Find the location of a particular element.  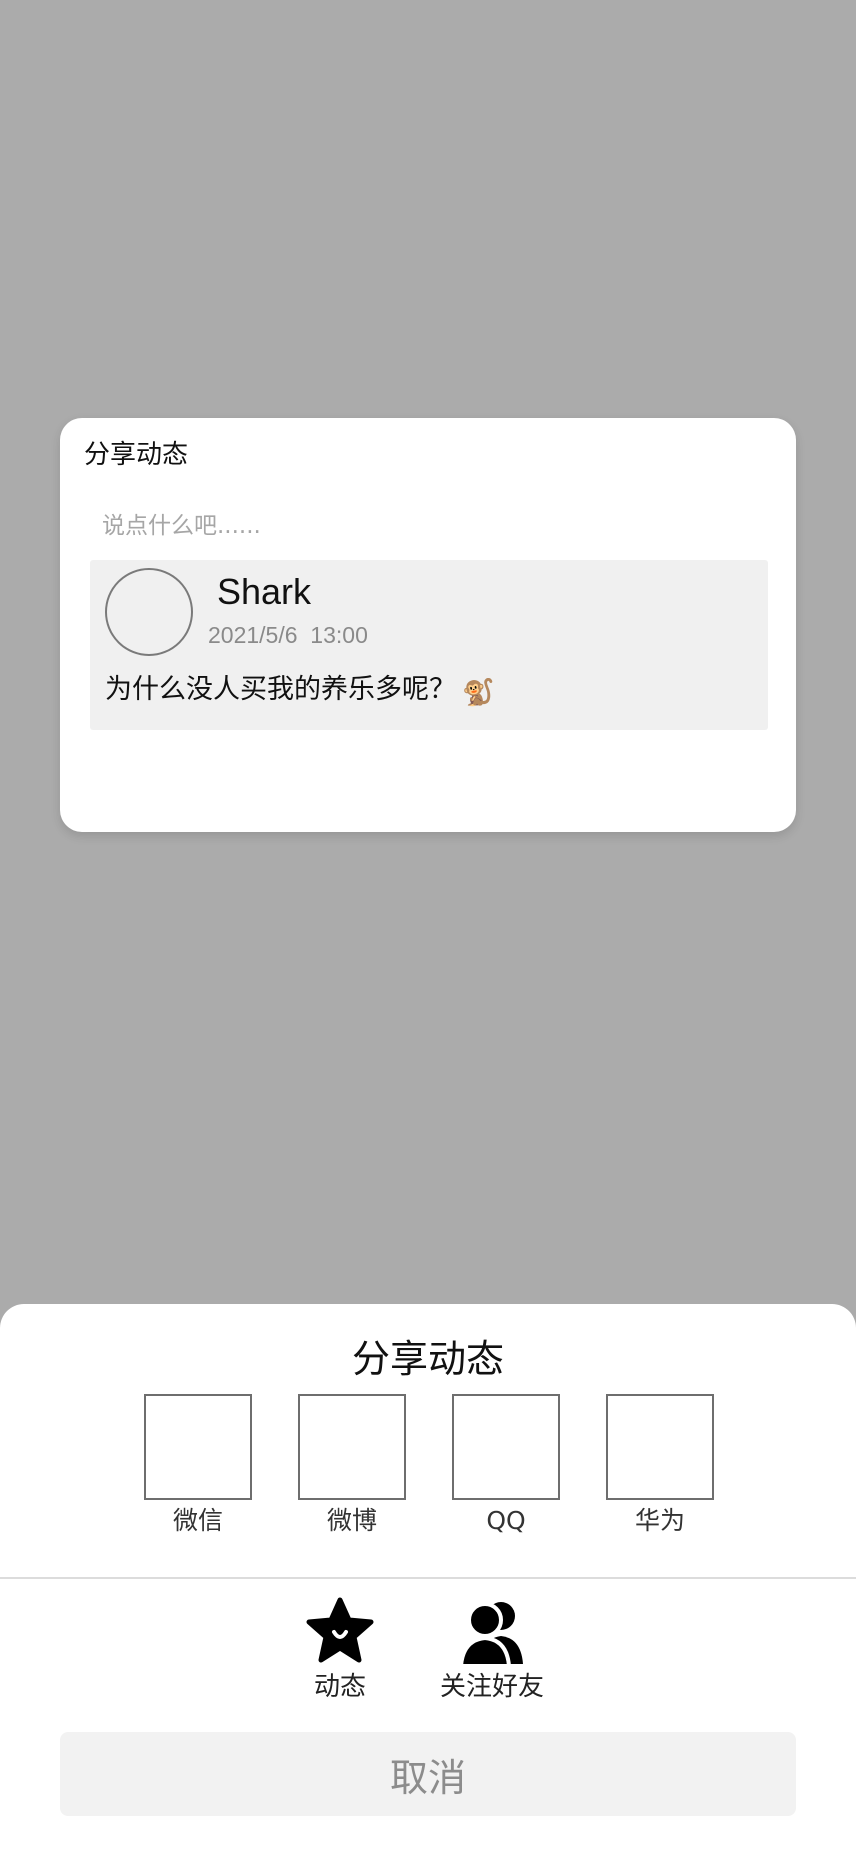

star-icon is located at coordinates (340, 1630).